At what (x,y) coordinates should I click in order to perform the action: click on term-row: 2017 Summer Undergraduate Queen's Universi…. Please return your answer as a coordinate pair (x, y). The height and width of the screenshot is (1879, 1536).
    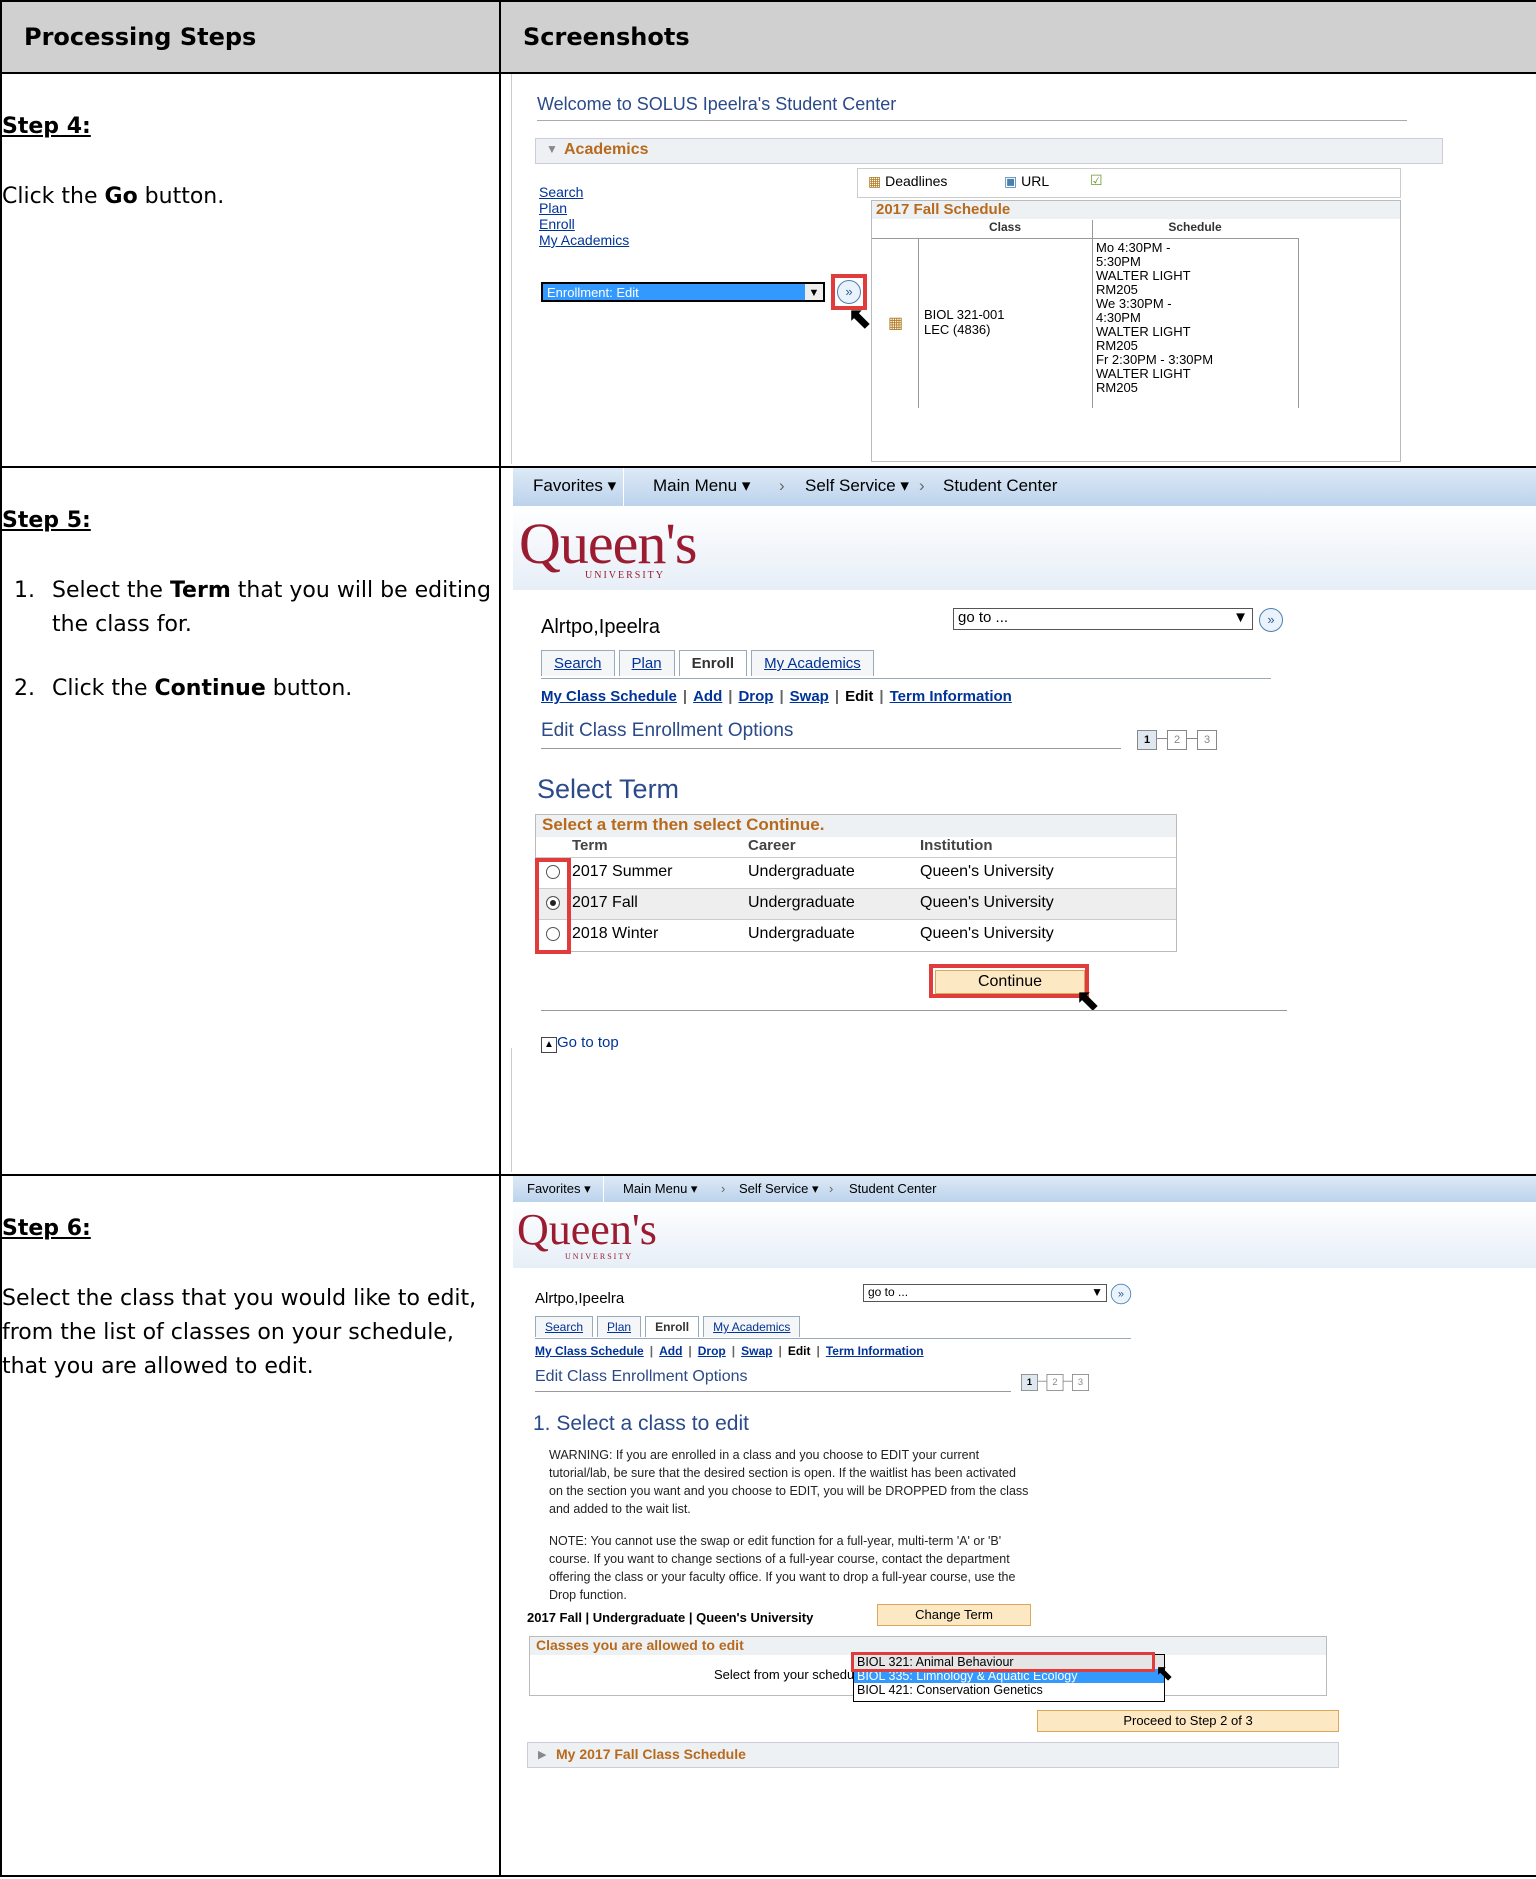
    Looking at the image, I should click on (856, 872).